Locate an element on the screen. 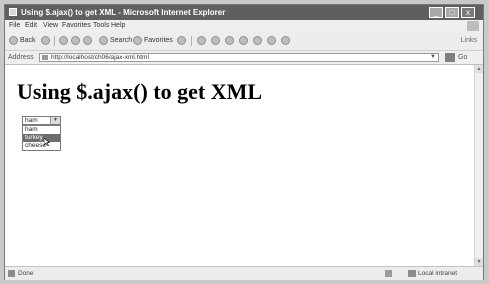 The image size is (489, 284). menu-tools: Tools is located at coordinates (101, 26).